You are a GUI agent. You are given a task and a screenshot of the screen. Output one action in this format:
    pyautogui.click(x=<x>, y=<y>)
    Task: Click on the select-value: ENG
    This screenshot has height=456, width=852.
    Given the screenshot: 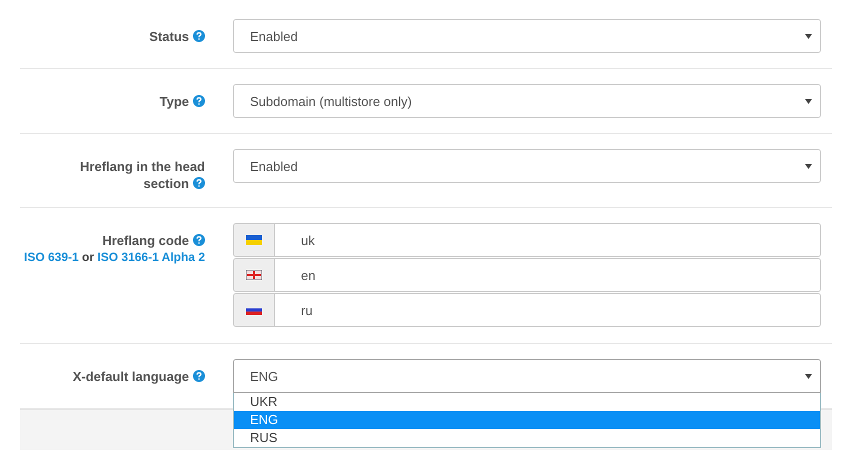 What is the action you would take?
    pyautogui.click(x=264, y=376)
    